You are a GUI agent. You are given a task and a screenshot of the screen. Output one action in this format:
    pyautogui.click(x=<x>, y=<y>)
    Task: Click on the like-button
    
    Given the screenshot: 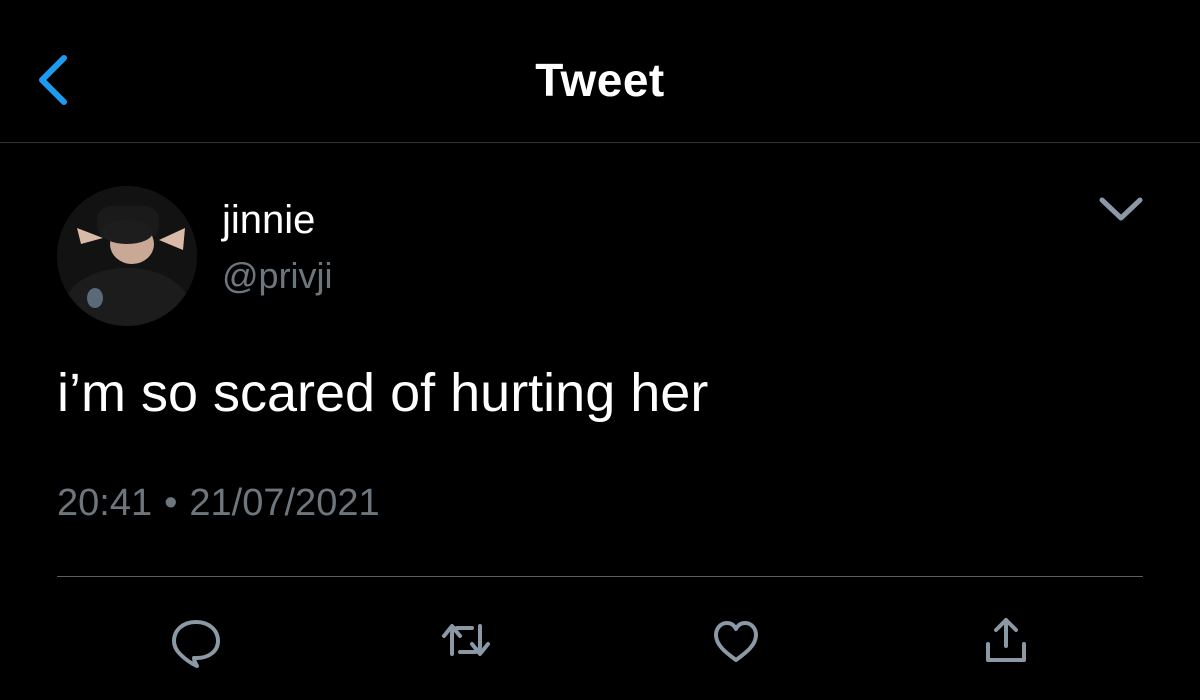 What is the action you would take?
    pyautogui.click(x=736, y=640)
    